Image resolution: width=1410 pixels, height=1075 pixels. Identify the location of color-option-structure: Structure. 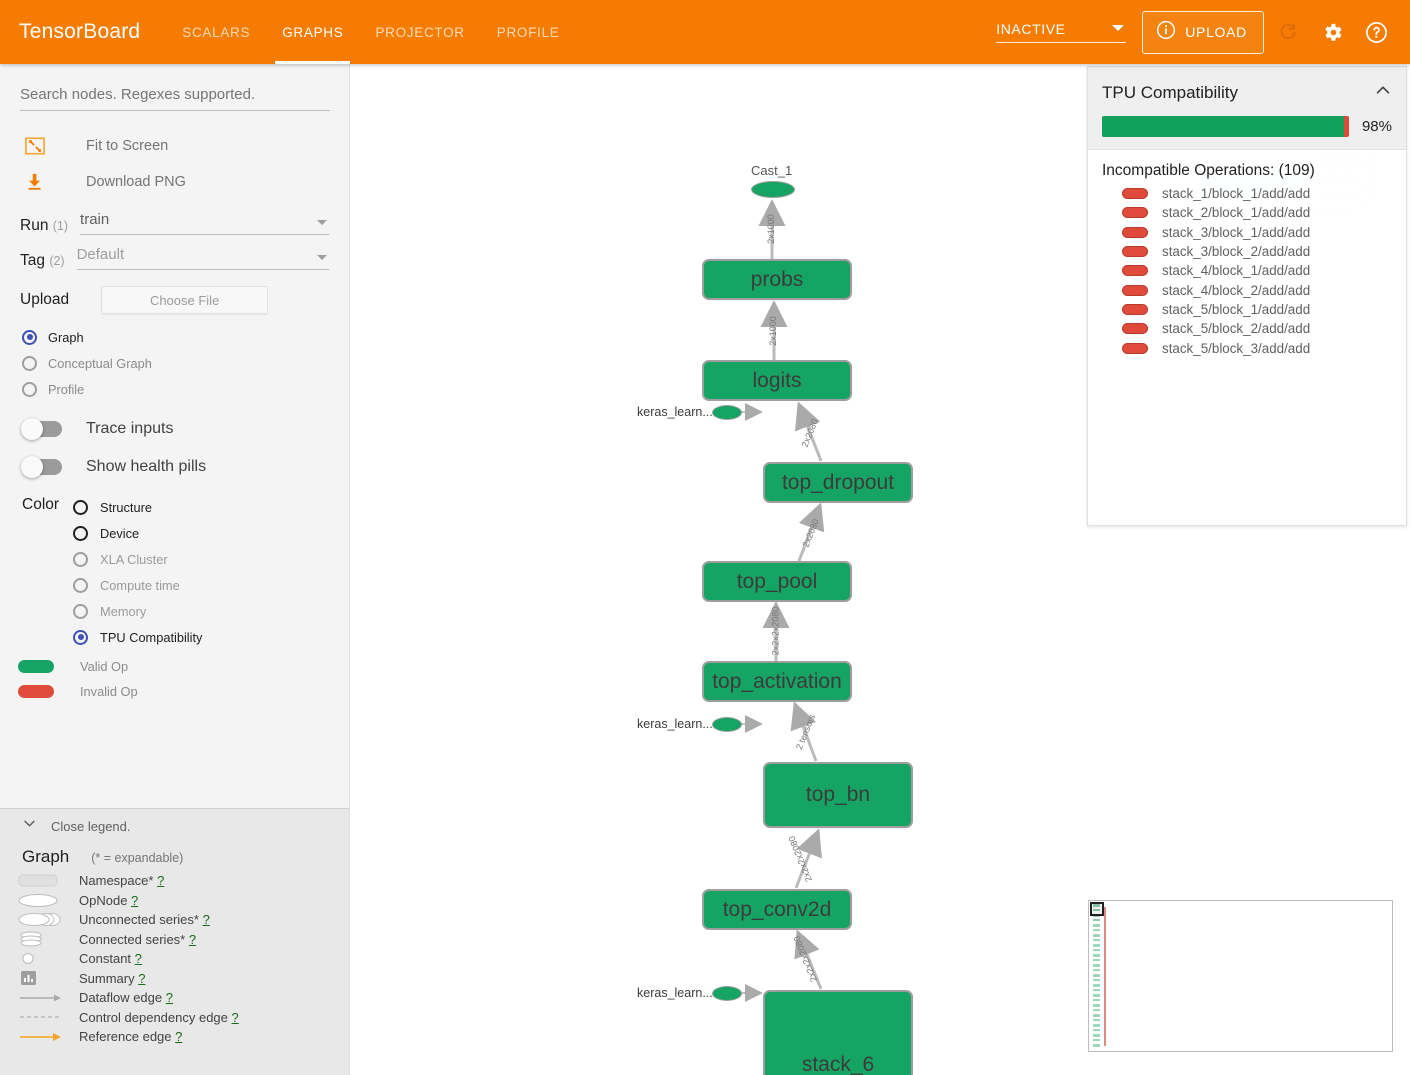
(137, 507).